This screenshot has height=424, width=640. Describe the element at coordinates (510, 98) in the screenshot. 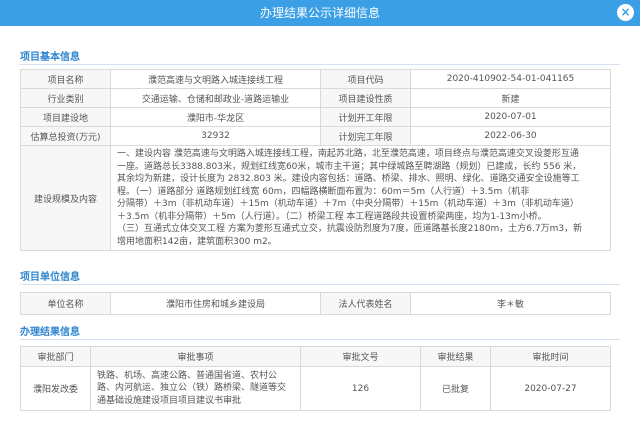

I see `nature-value: 新建` at that location.